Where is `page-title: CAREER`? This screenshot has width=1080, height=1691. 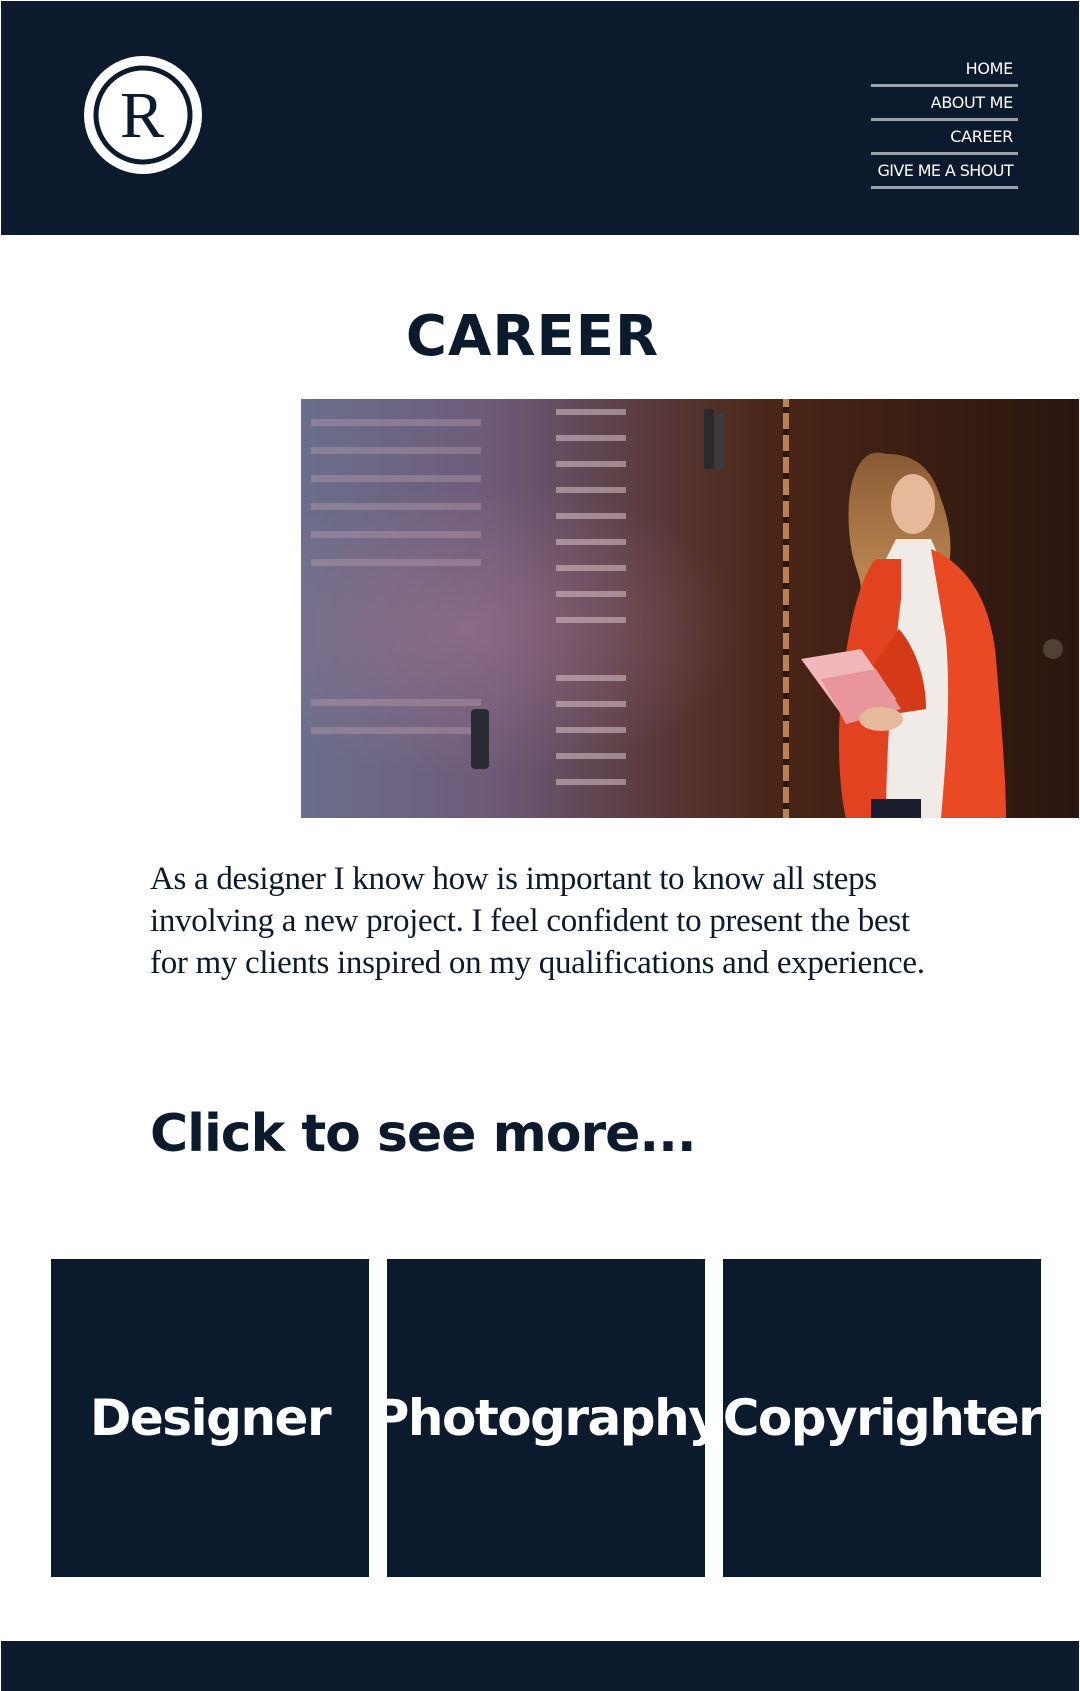
page-title: CAREER is located at coordinates (532, 336).